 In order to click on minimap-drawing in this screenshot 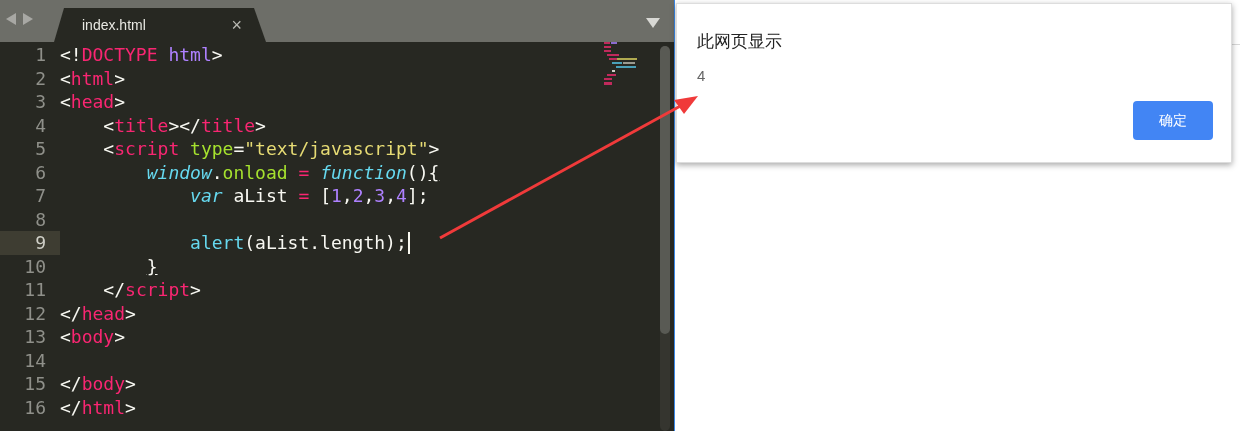, I will do `click(621, 64)`.